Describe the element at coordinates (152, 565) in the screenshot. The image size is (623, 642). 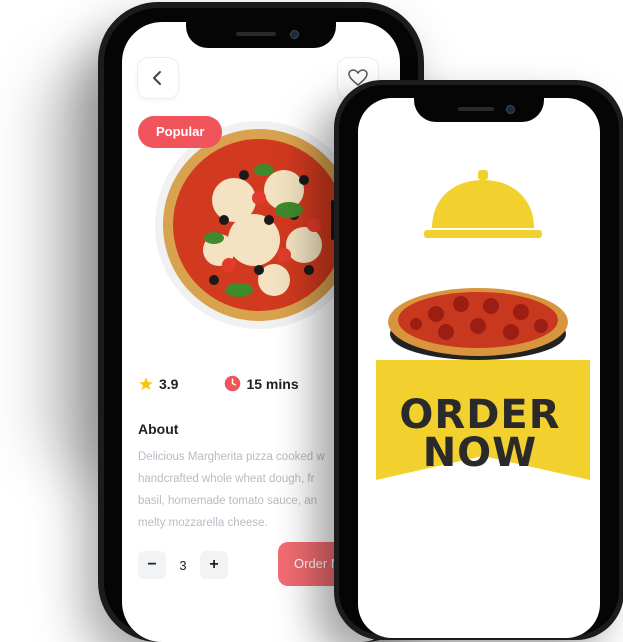
I see `decrease-button: −` at that location.